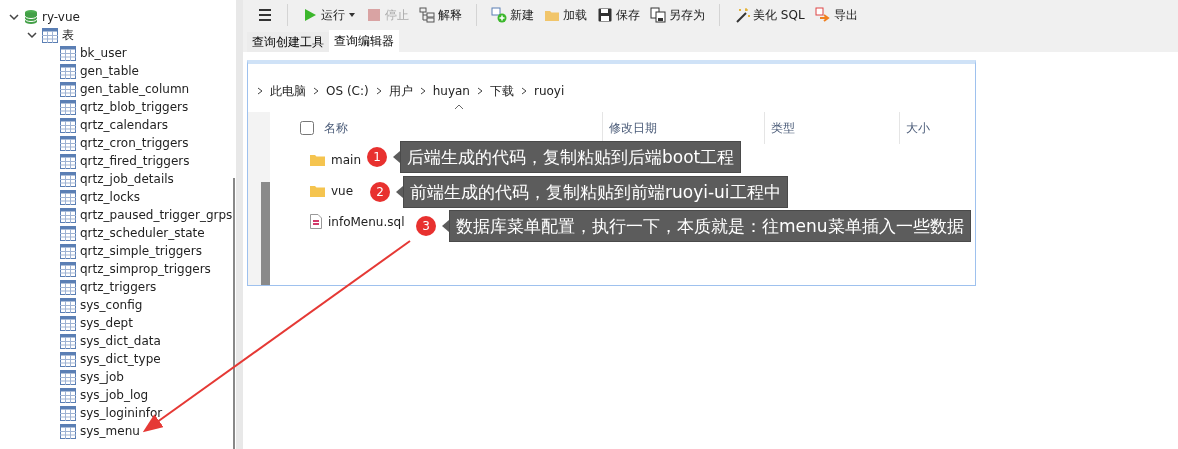 This screenshot has height=449, width=1178. What do you see at coordinates (440, 15) in the screenshot?
I see `toolbar-button: 解释` at bounding box center [440, 15].